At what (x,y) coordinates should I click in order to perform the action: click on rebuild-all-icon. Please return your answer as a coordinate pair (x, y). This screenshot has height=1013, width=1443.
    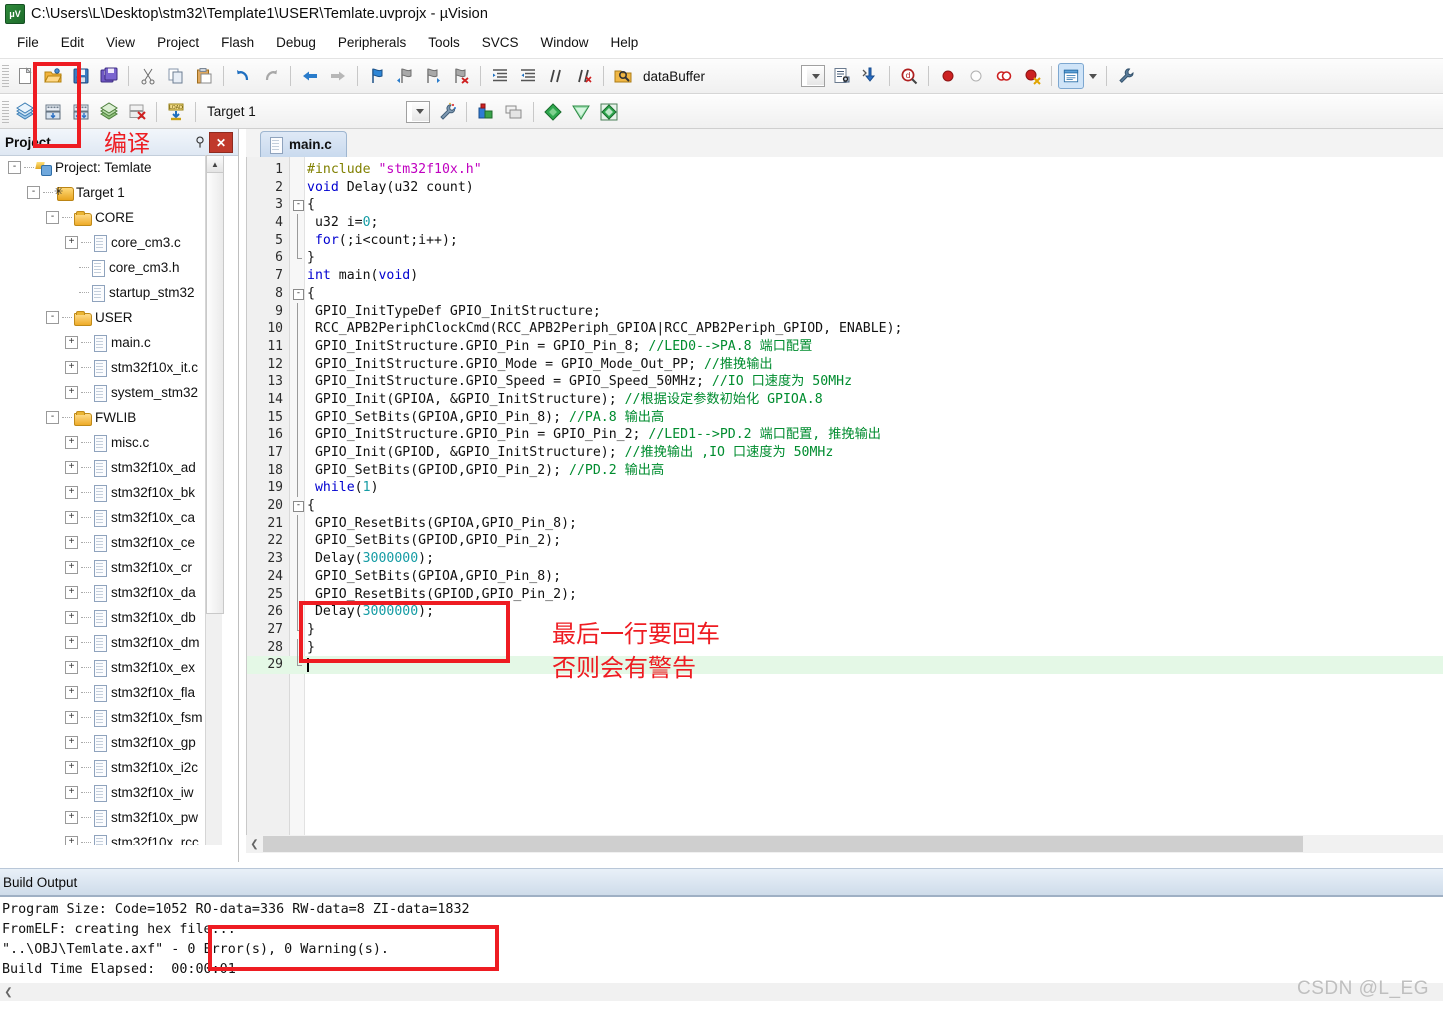
    Looking at the image, I should click on (81, 112).